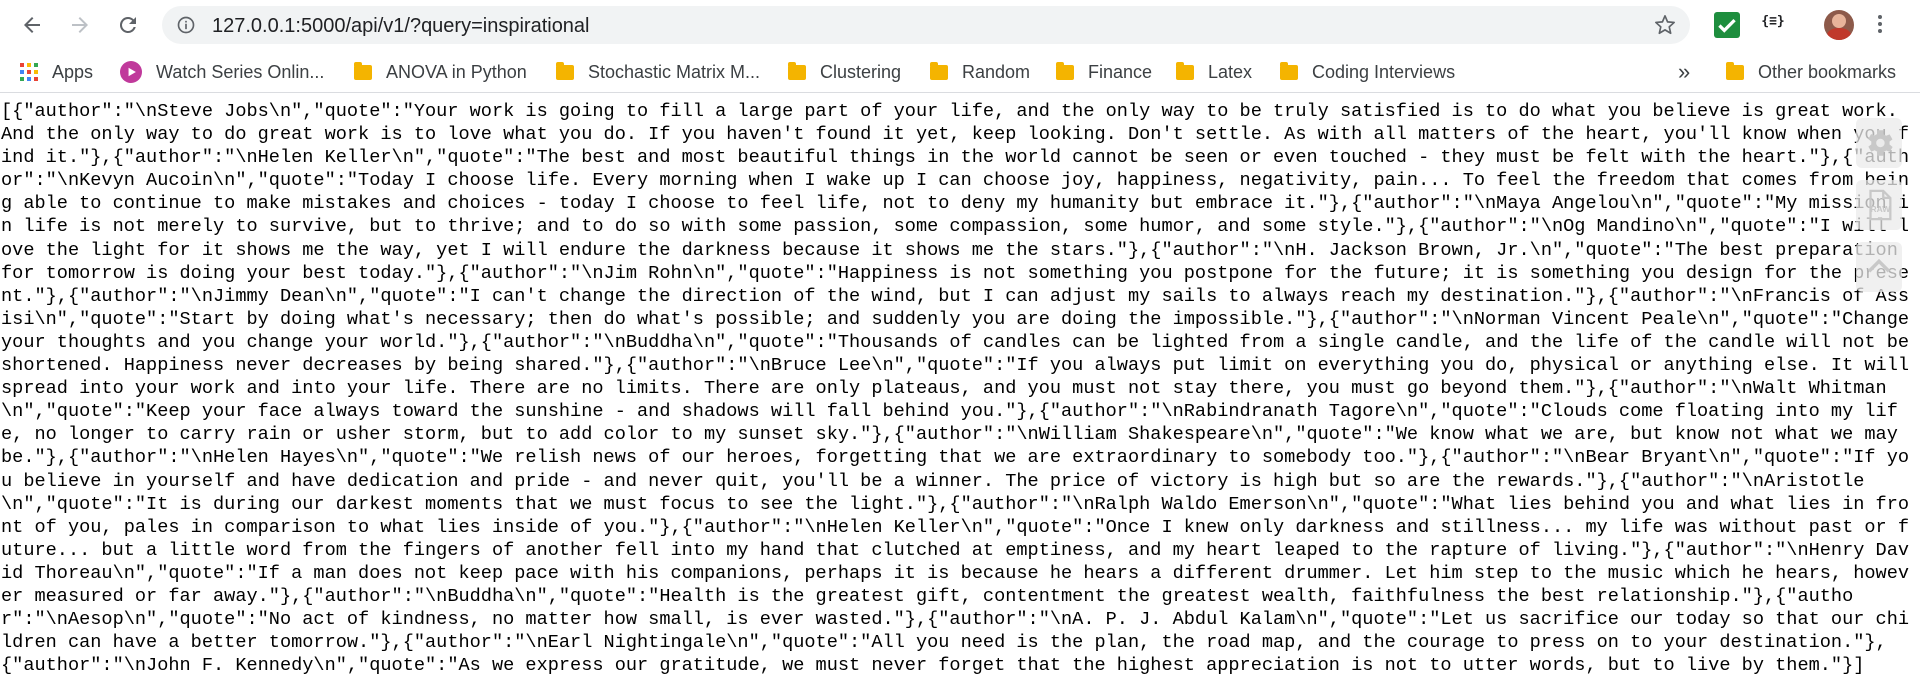  I want to click on bookmark-apps: Apps, so click(56, 72).